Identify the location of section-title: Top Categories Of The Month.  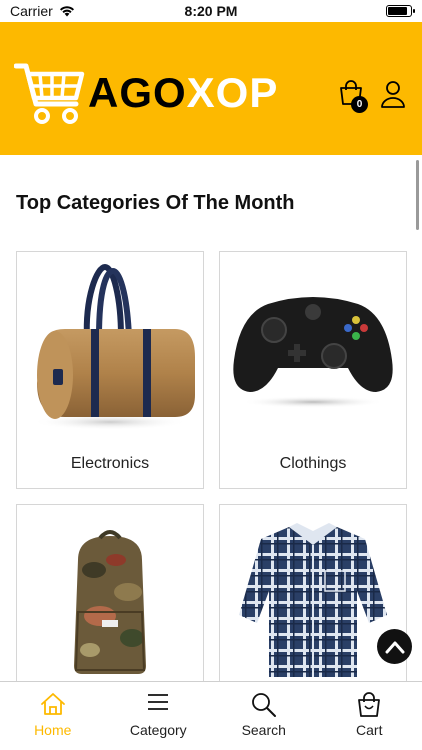
(155, 203).